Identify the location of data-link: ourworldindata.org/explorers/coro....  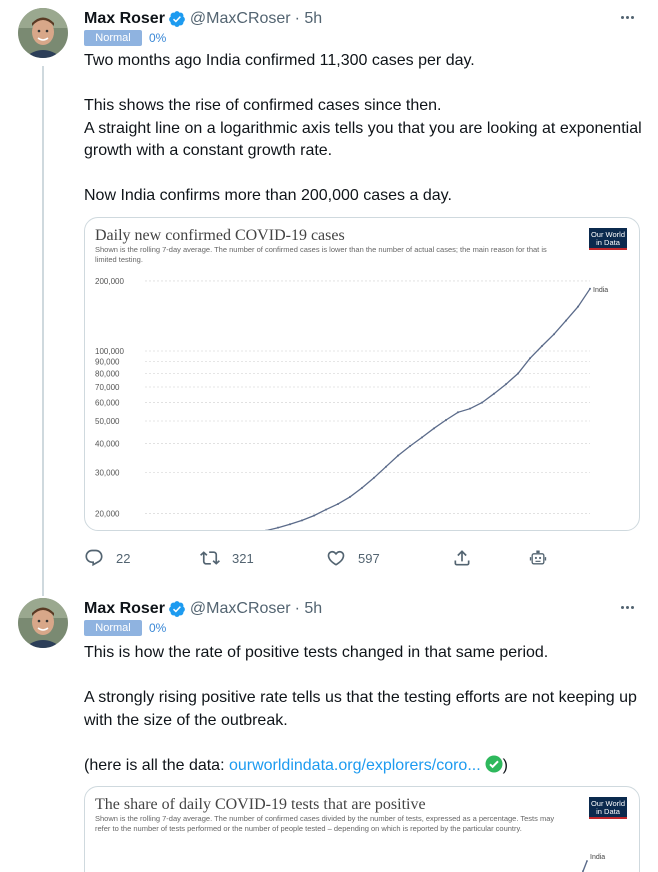
(355, 765).